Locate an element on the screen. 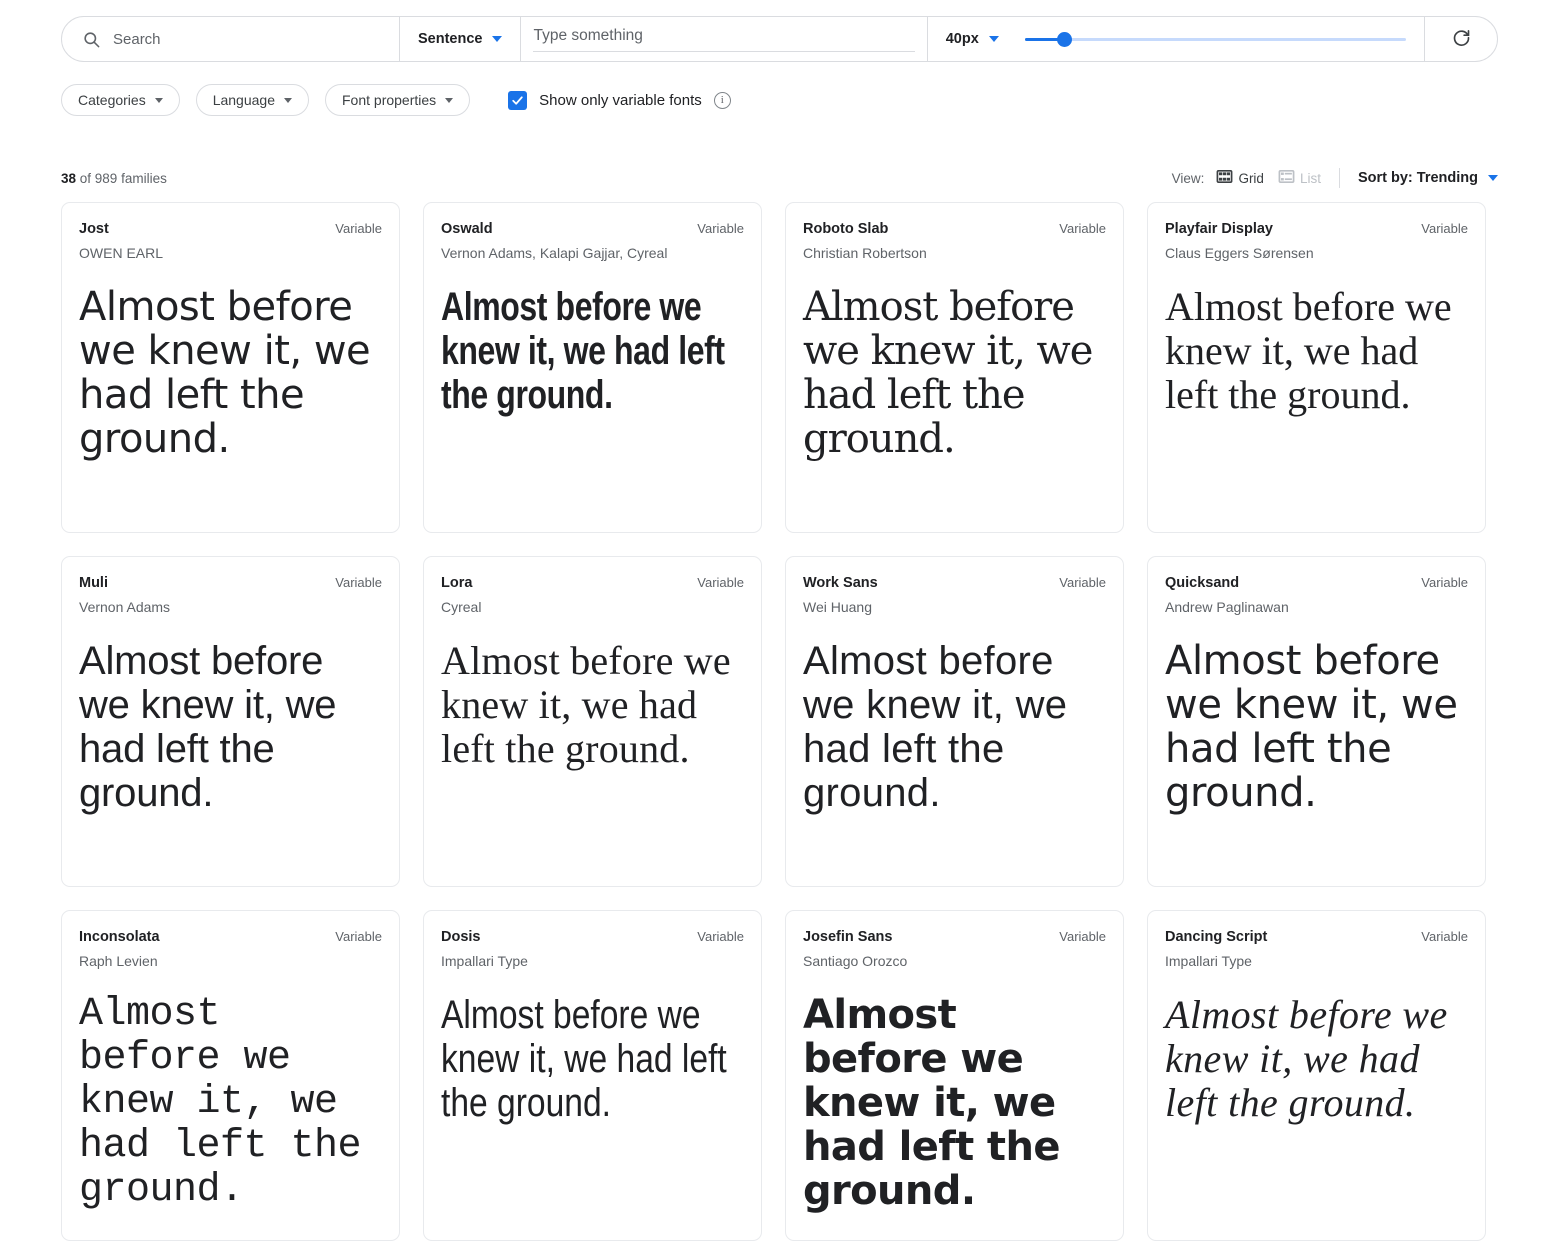  font-card-header: Lora Variable is located at coordinates (592, 583).